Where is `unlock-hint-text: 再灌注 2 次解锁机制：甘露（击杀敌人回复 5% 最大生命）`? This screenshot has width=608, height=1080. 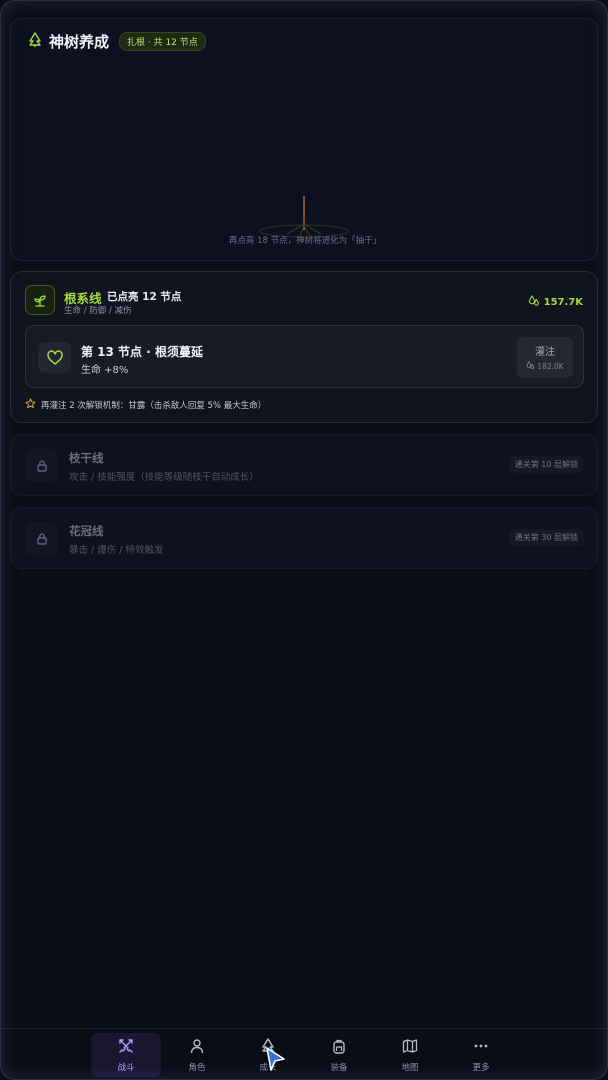
unlock-hint-text: 再灌注 2 次解锁机制：甘露（击杀敌人回复 5% 最大生命） is located at coordinates (154, 406).